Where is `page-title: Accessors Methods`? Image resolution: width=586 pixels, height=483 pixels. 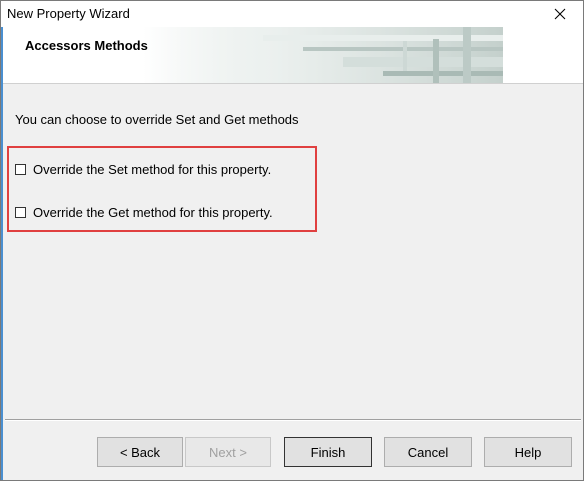
page-title: Accessors Methods is located at coordinates (86, 45).